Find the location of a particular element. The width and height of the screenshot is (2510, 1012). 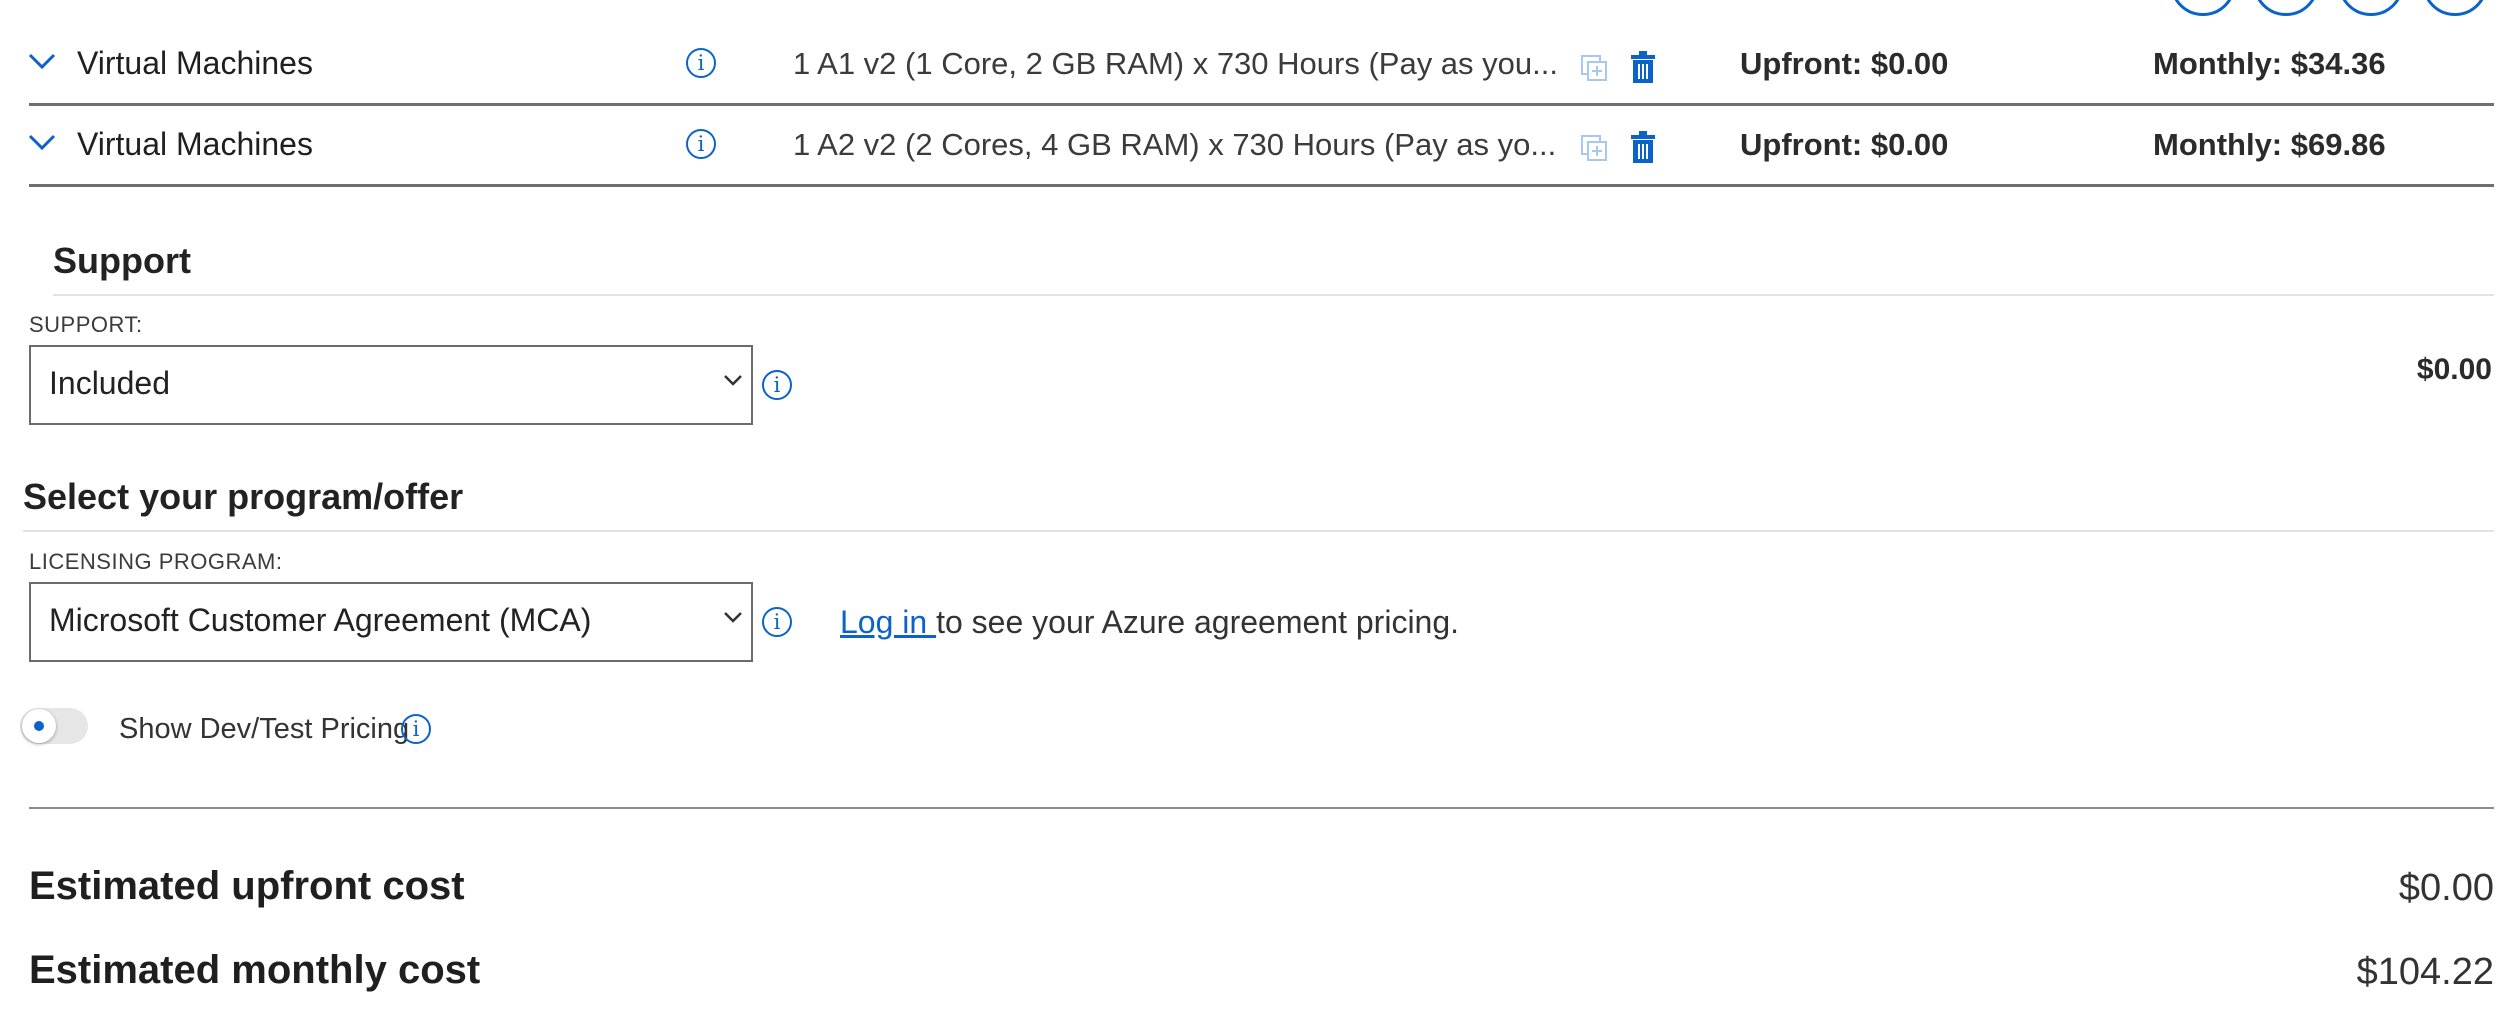

licensing-program-select: Microsoft Customer Agreement (MCA) is located at coordinates (391, 622).